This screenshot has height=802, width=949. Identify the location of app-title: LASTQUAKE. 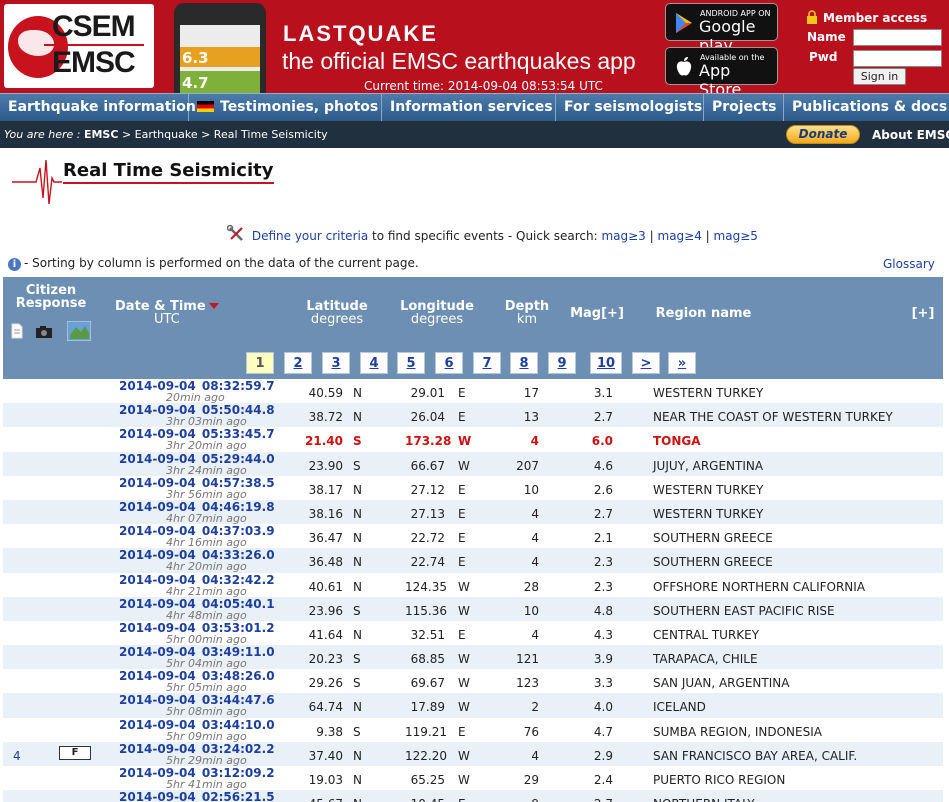
(360, 34).